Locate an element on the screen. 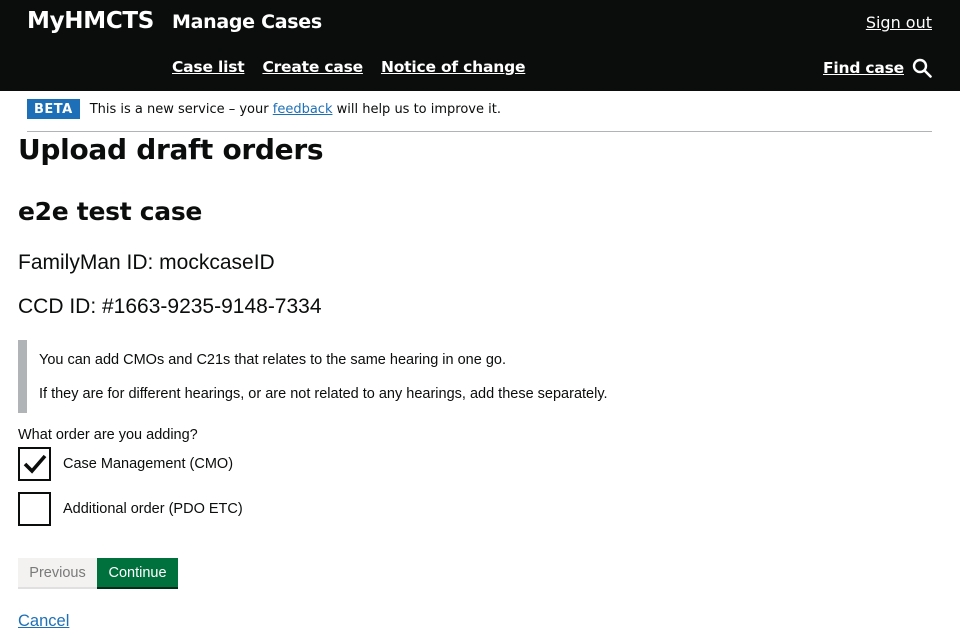  find-case: Find case is located at coordinates (877, 68).